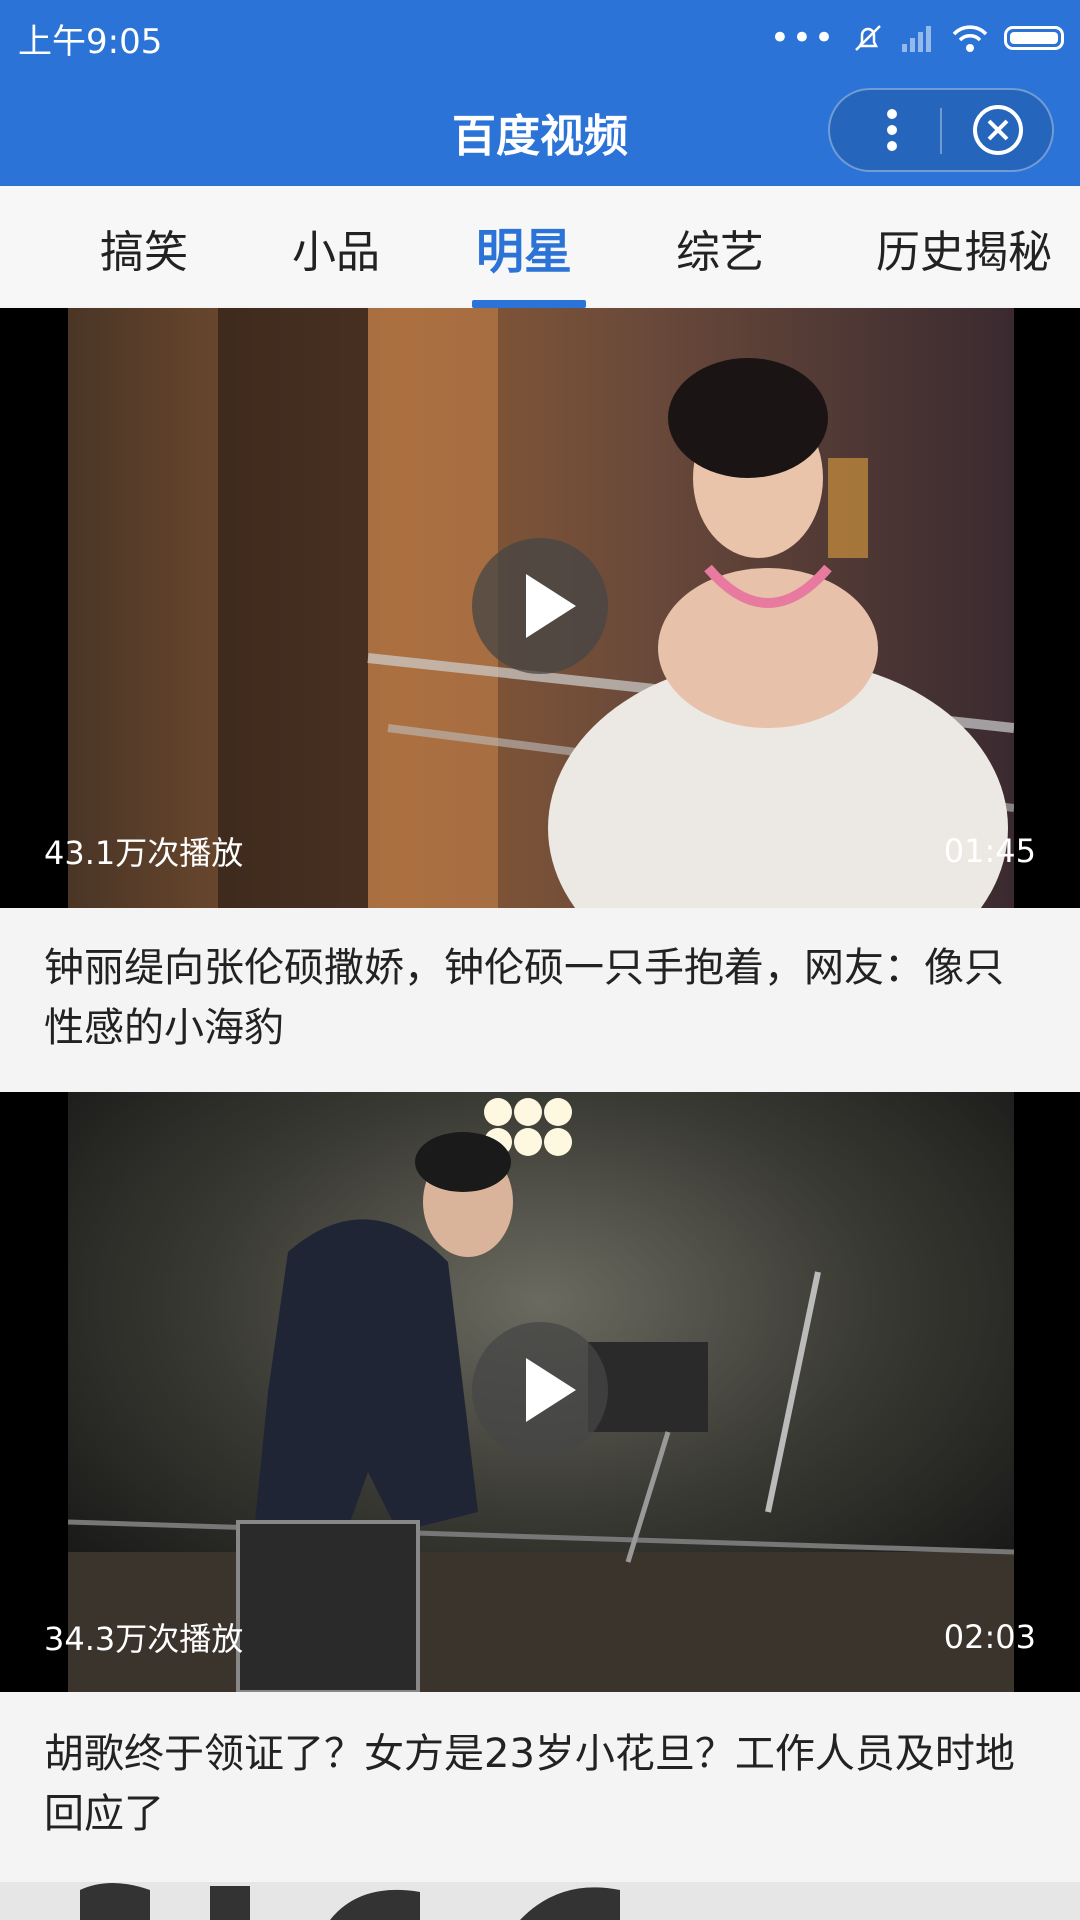  What do you see at coordinates (964, 248) in the screenshot?
I see `tab-lishi-jiemi: 历史揭秘` at bounding box center [964, 248].